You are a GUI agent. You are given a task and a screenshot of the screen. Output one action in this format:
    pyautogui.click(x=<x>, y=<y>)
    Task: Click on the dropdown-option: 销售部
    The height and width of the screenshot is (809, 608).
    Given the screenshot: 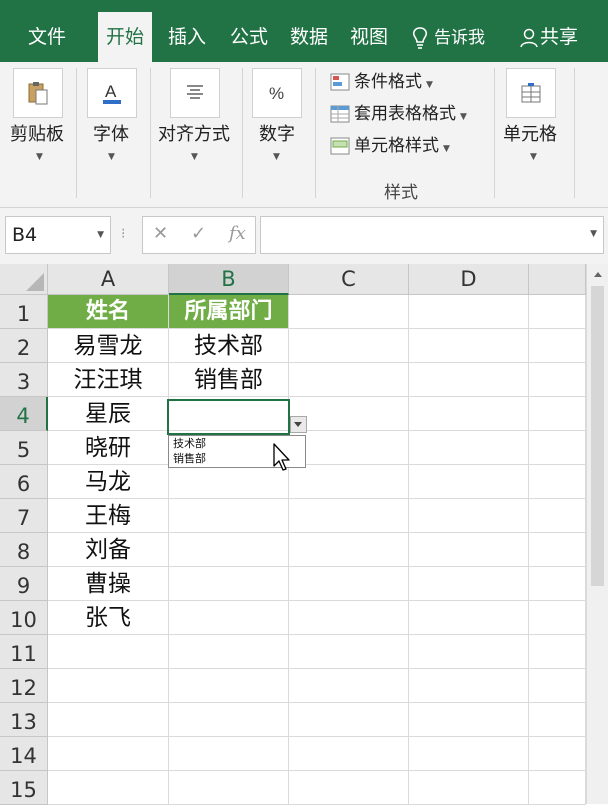 What is the action you would take?
    pyautogui.click(x=189, y=459)
    